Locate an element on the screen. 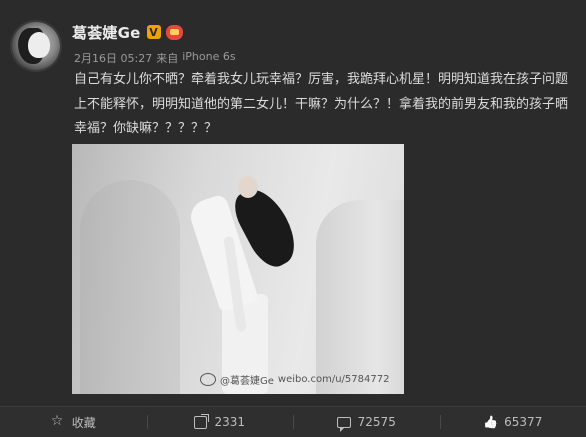  background-arch-left is located at coordinates (130, 287).